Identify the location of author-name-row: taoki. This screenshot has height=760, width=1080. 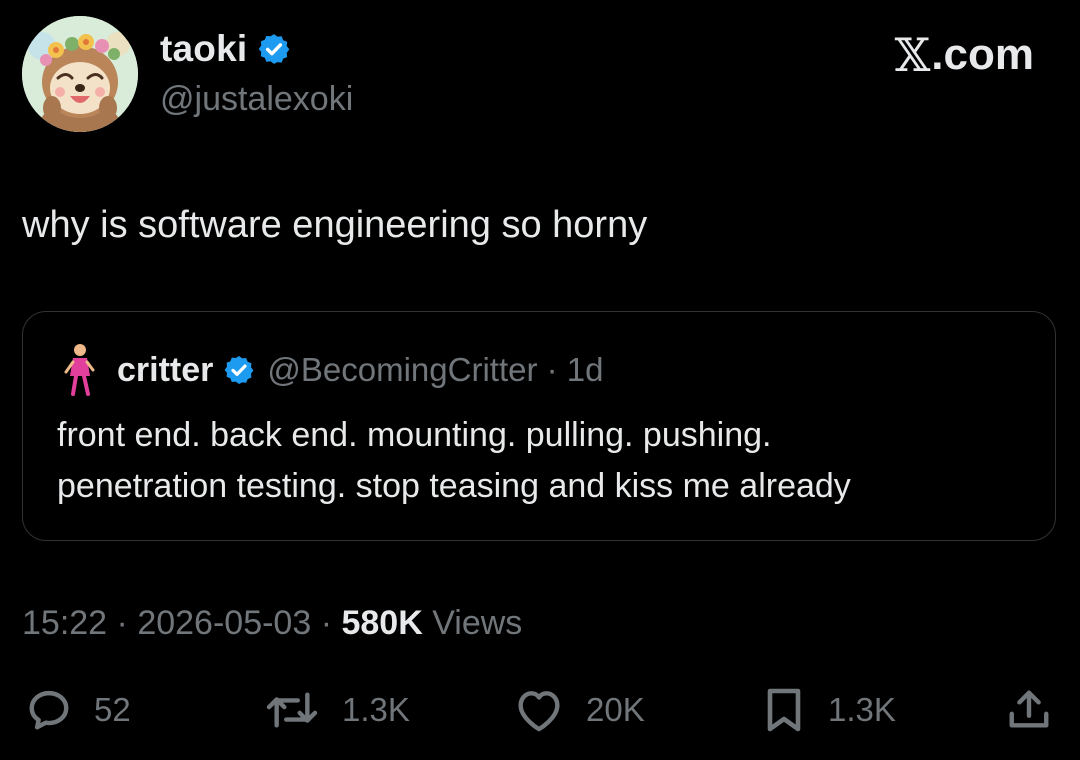
(225, 49).